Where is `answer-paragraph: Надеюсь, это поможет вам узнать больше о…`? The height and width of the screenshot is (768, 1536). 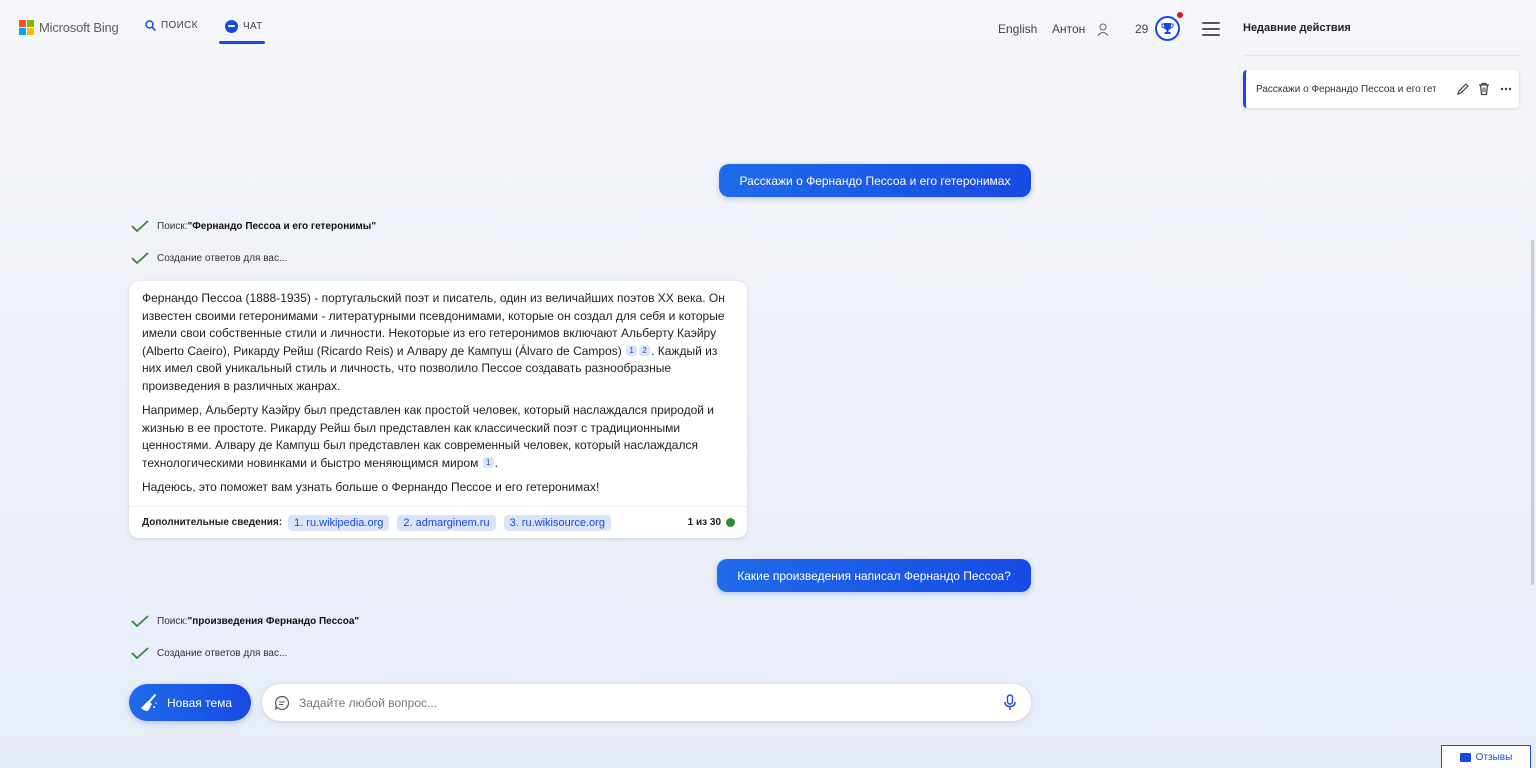 answer-paragraph: Надеюсь, это поможет вам узнать больше о… is located at coordinates (371, 487).